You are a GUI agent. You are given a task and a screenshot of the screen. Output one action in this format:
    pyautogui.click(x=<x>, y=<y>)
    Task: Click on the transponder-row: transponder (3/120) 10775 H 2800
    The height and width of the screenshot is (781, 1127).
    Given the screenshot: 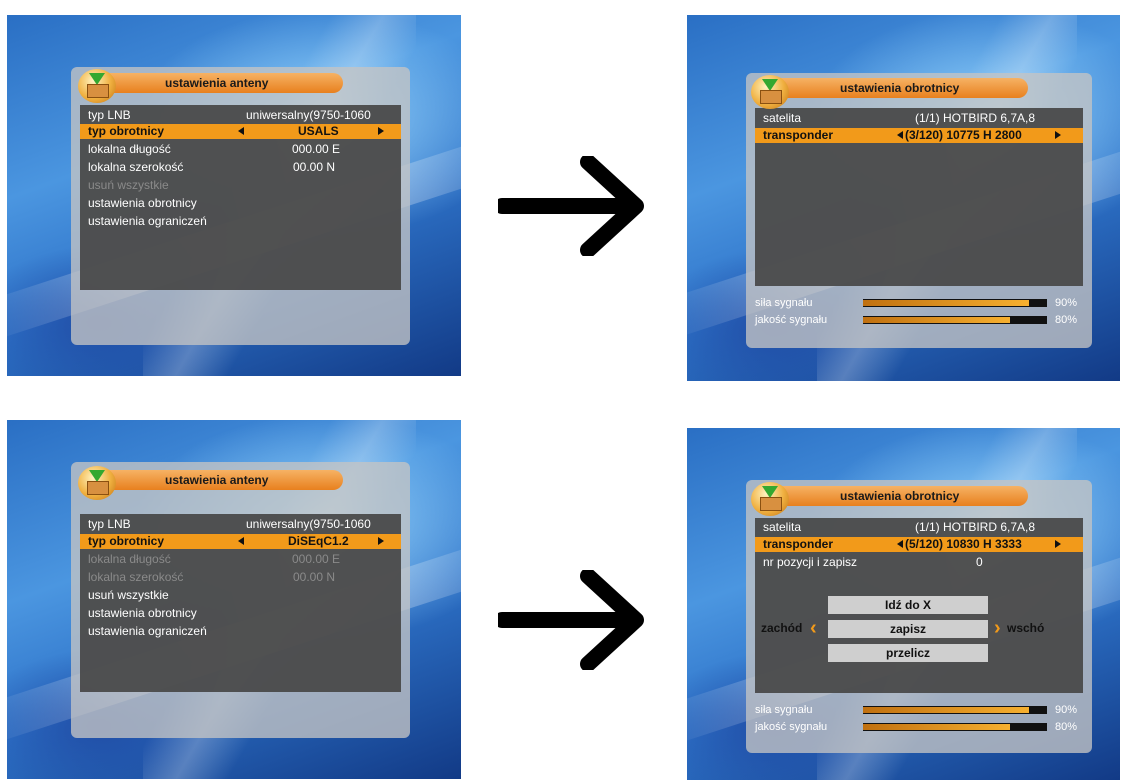 What is the action you would take?
    pyautogui.click(x=919, y=135)
    